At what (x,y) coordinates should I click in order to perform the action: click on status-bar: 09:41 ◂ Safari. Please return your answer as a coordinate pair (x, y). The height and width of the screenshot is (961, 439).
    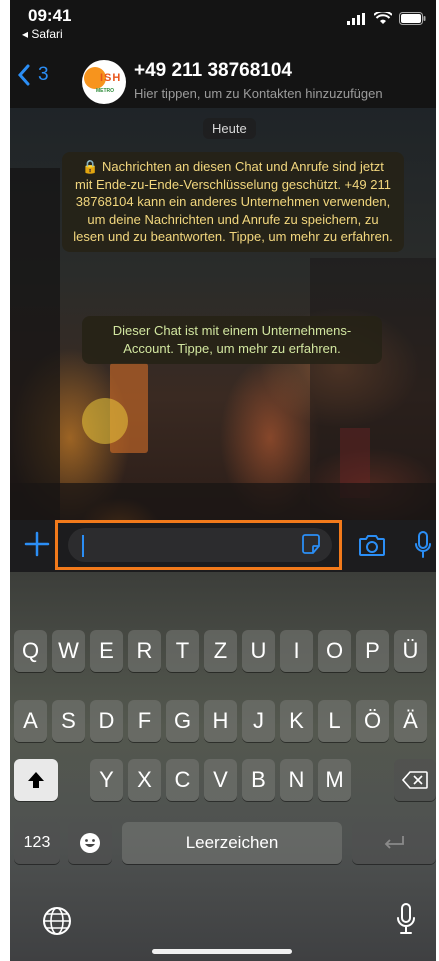
    Looking at the image, I should click on (223, 26).